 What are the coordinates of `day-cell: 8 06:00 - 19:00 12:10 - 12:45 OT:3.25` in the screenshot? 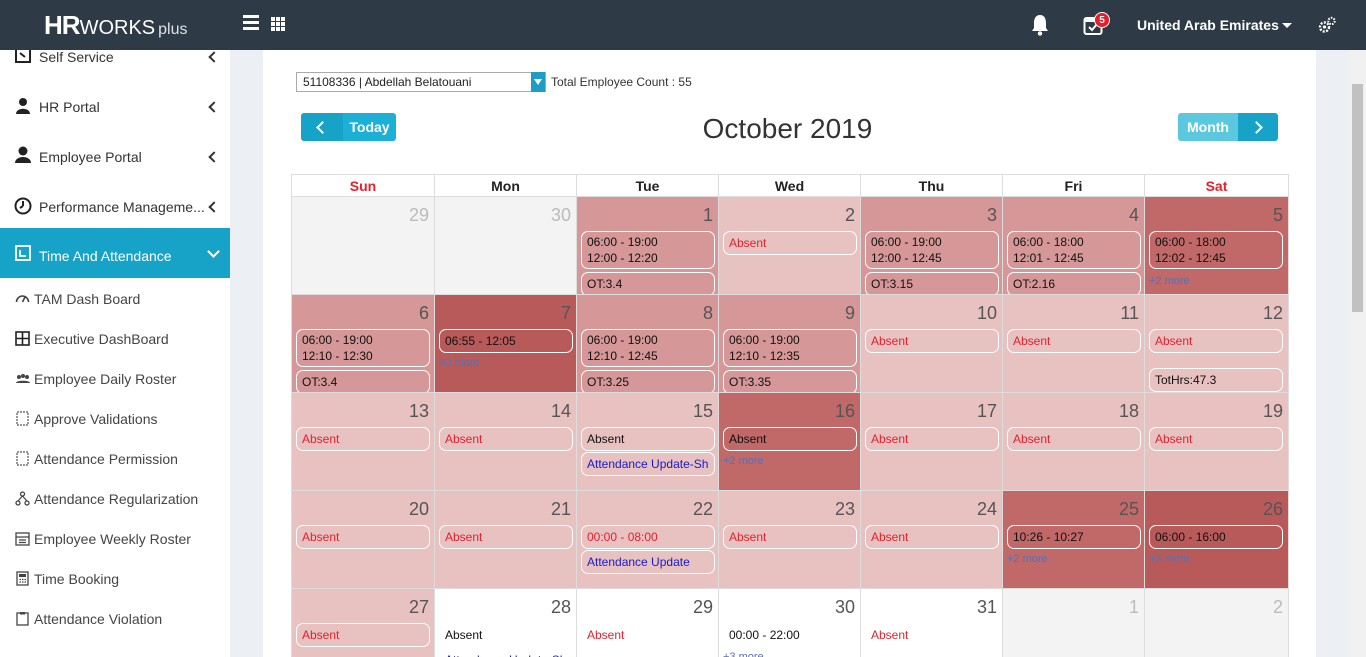 It's located at (647, 343).